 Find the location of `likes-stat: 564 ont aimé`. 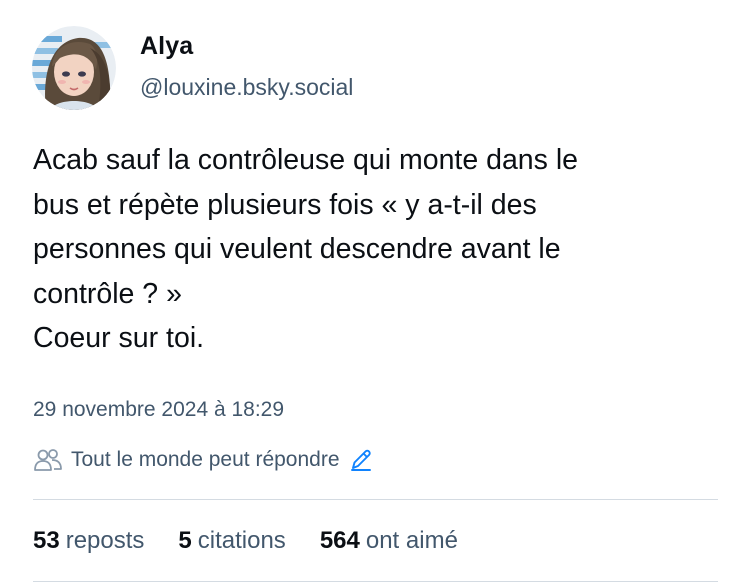

likes-stat: 564 ont aimé is located at coordinates (389, 541).